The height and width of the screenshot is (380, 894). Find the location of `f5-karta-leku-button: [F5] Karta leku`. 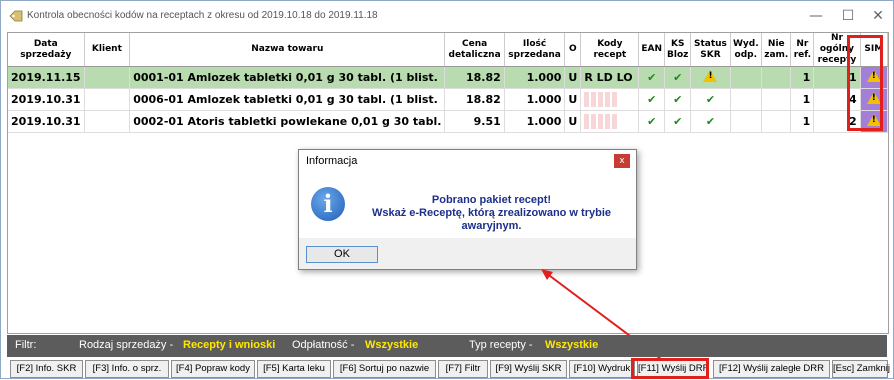

f5-karta-leku-button: [F5] Karta leku is located at coordinates (294, 369).